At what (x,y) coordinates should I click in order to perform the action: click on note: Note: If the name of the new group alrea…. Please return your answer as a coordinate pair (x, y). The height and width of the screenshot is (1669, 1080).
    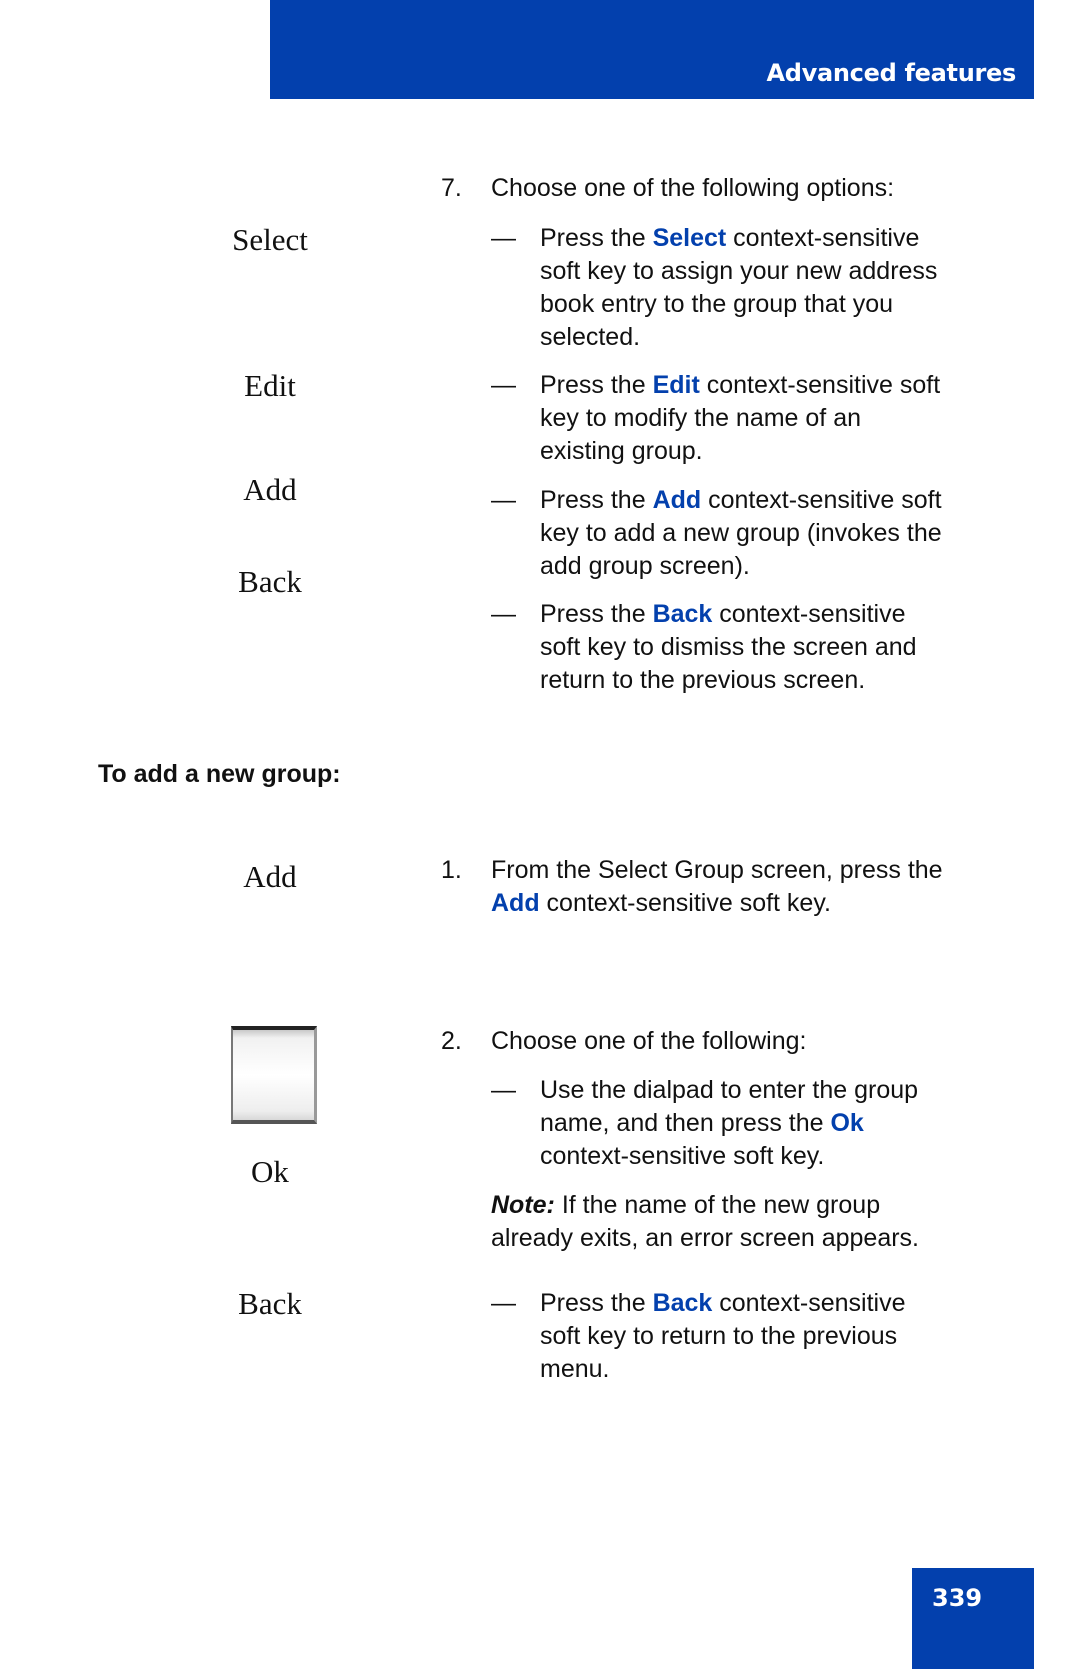
    Looking at the image, I should click on (705, 1222).